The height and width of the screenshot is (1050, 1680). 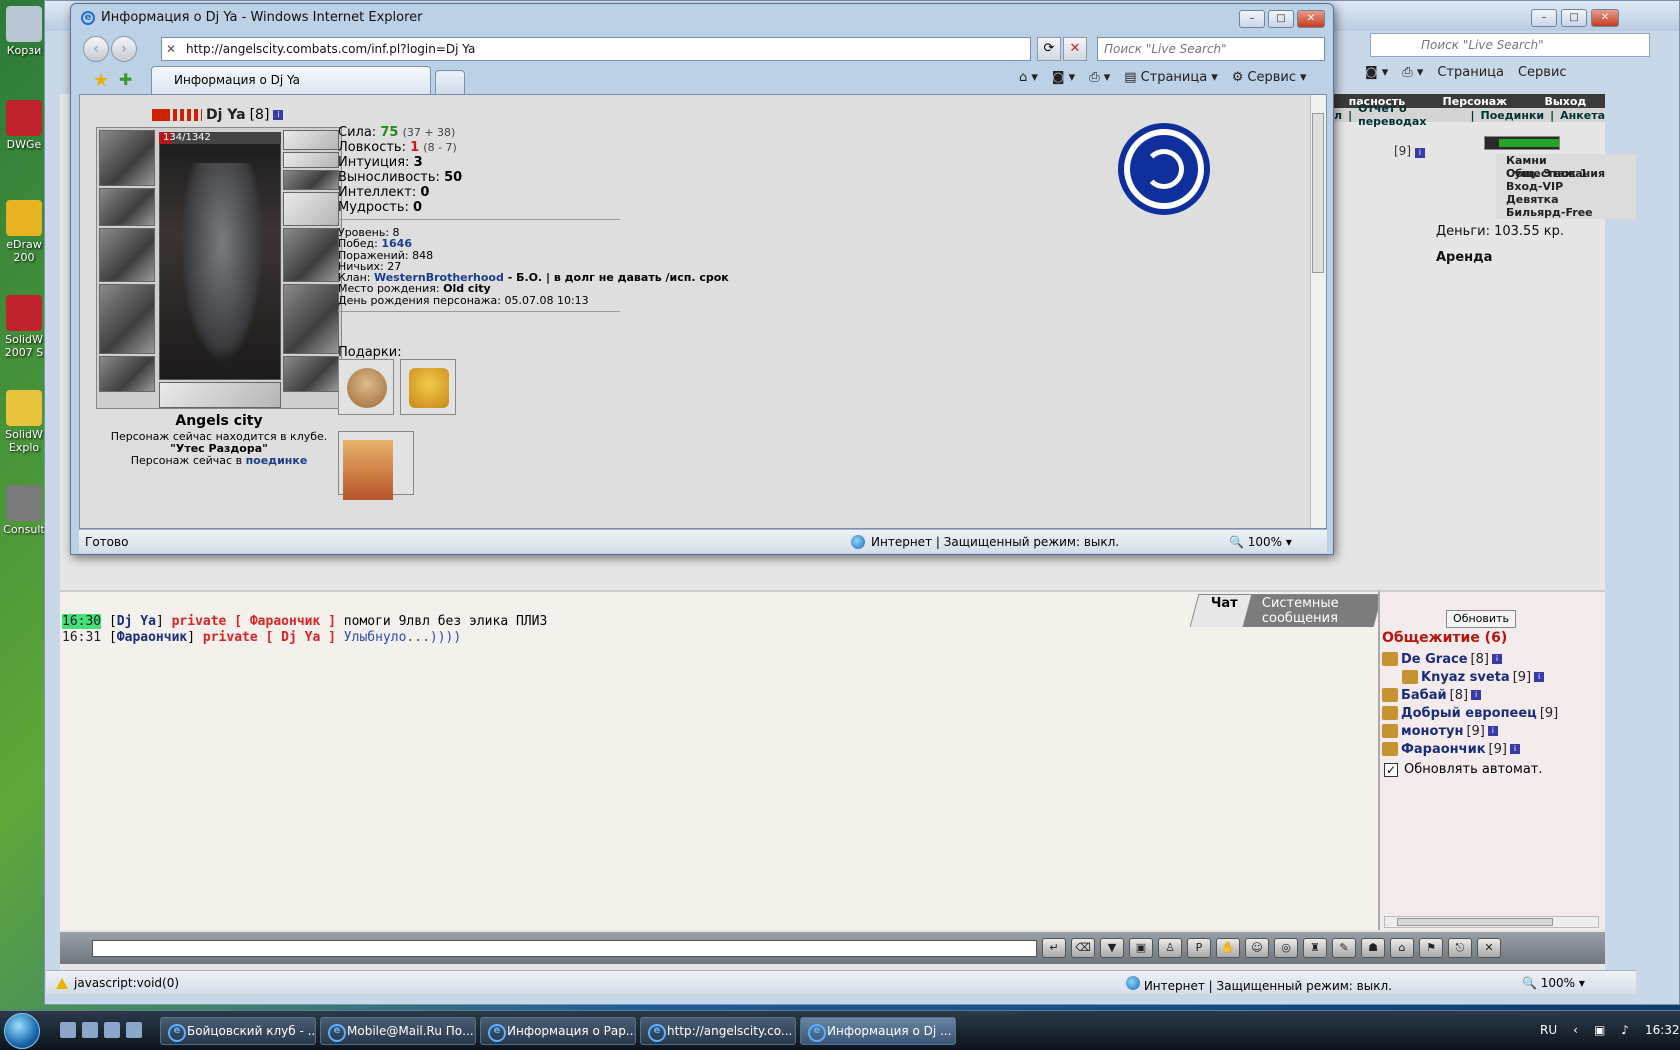 What do you see at coordinates (1170, 948) in the screenshot?
I see `person-icon: ♙` at bounding box center [1170, 948].